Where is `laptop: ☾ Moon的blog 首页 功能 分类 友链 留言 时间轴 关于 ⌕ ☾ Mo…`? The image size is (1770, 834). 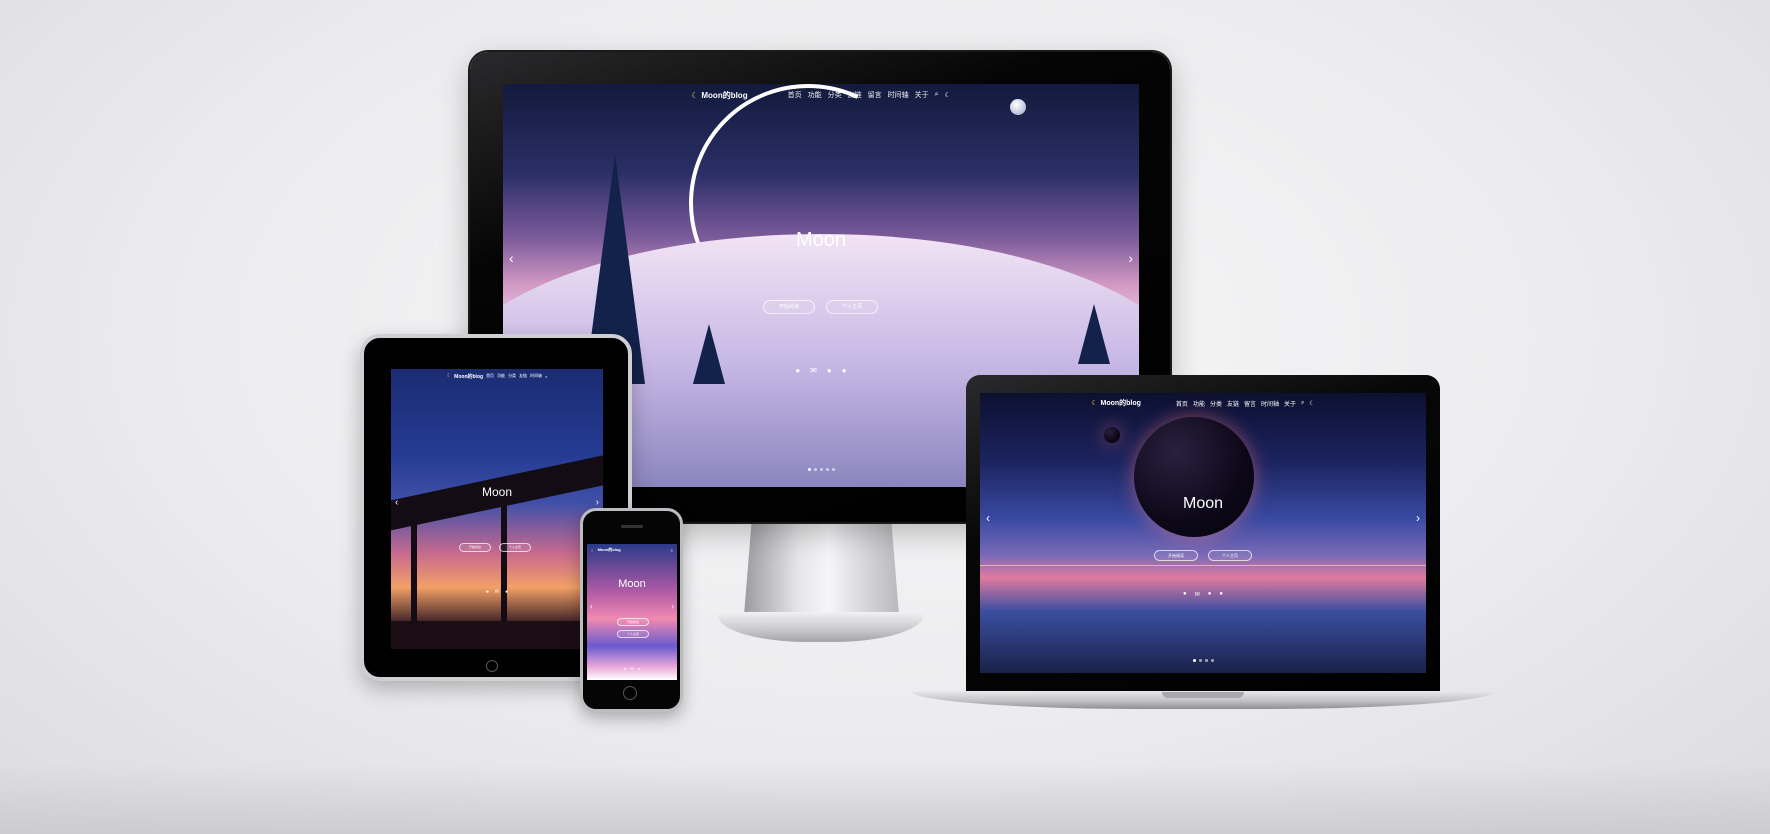 laptop: ☾ Moon的blog 首页 功能 分类 友链 留言 时间轴 关于 ⌕ ☾ Mo… is located at coordinates (1203, 534).